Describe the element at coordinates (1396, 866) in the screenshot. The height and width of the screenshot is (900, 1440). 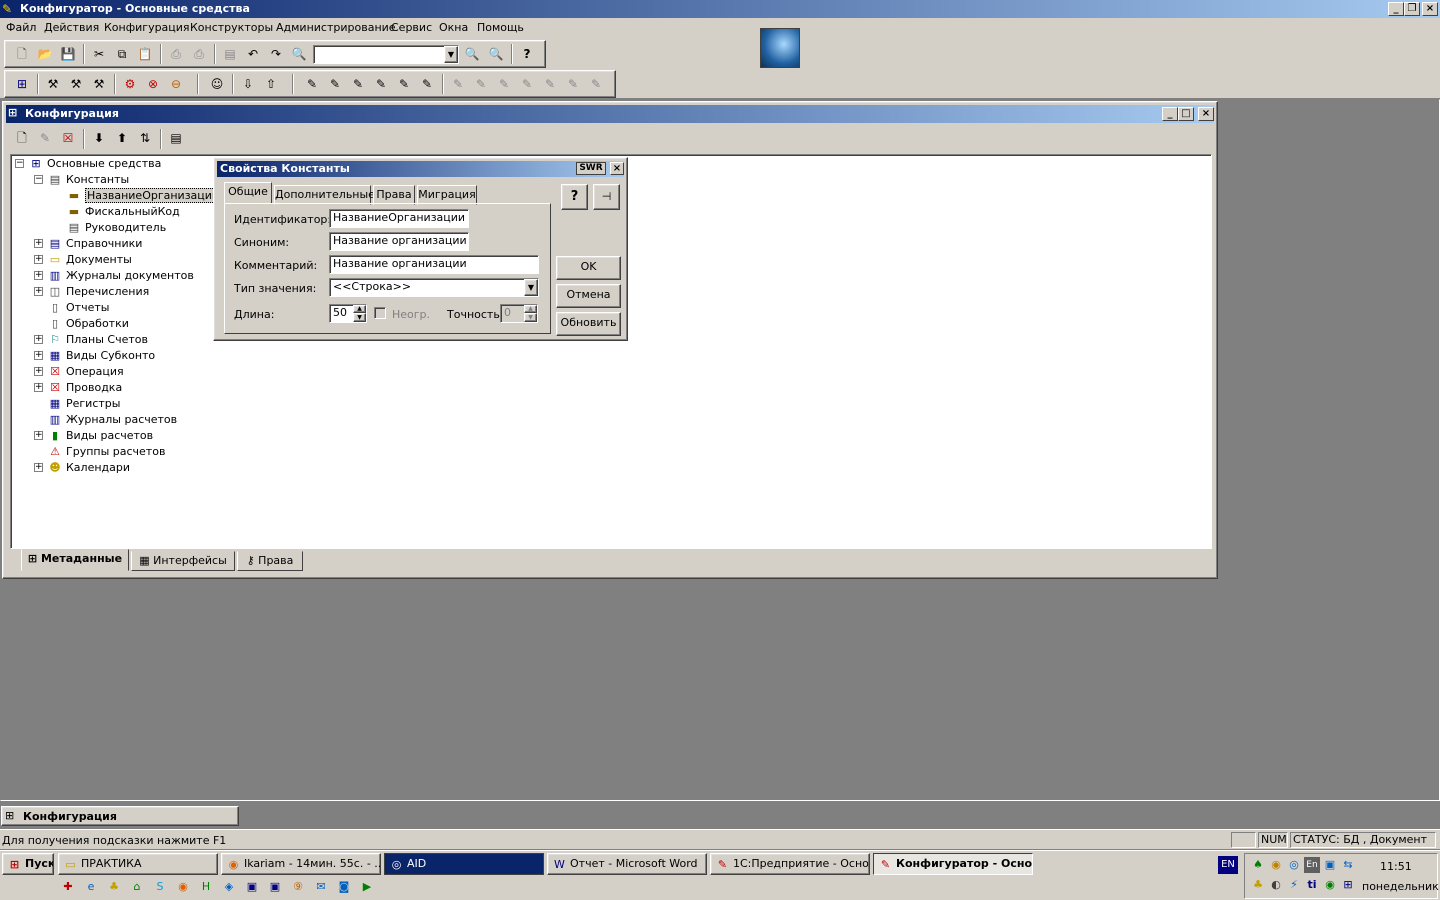
I see `clock-time: 11:51` at that location.